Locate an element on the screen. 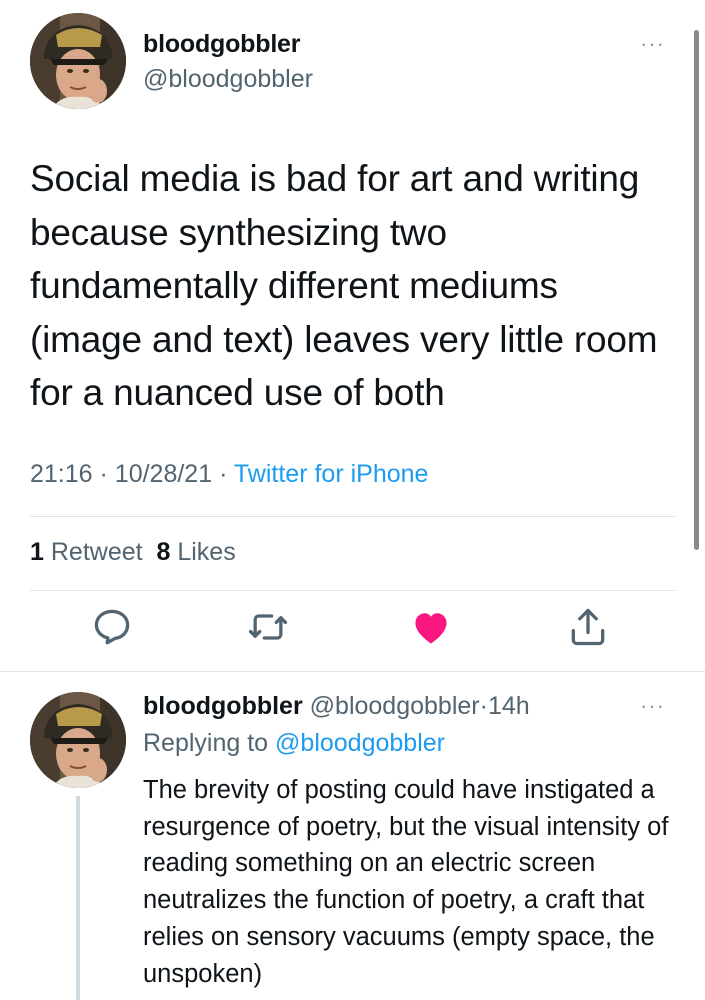 The image size is (705, 1000). tweet-date: 10/28/21 is located at coordinates (163, 474).